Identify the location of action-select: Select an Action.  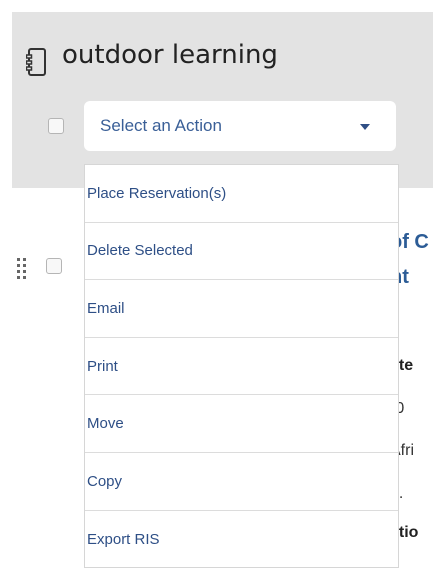
(240, 126).